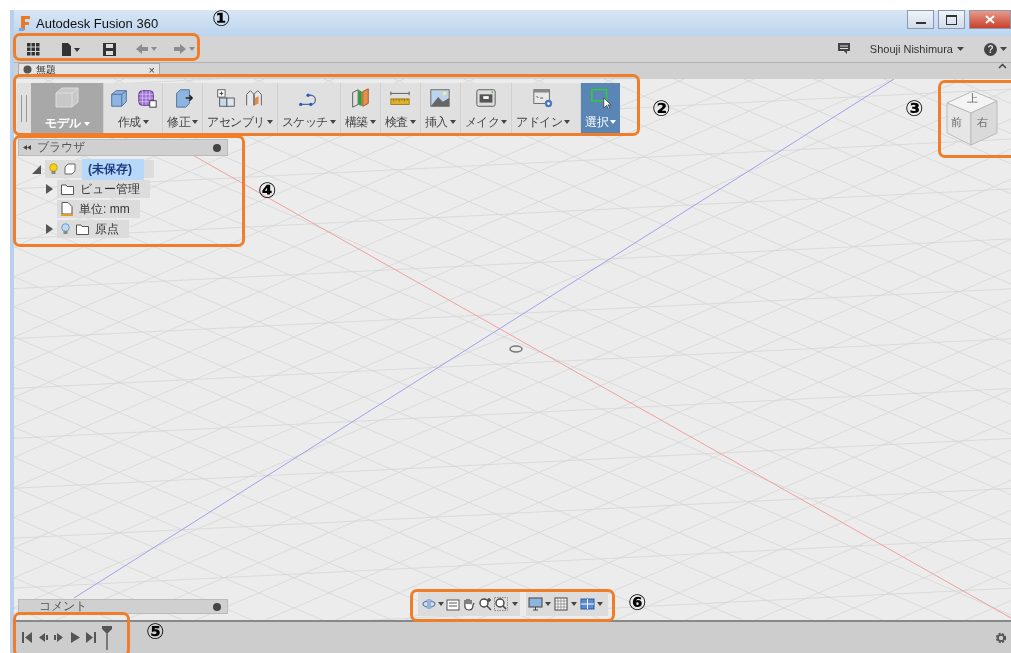  What do you see at coordinates (236, 122) in the screenshot?
I see `ribbon-group-label: アセンブリ` at bounding box center [236, 122].